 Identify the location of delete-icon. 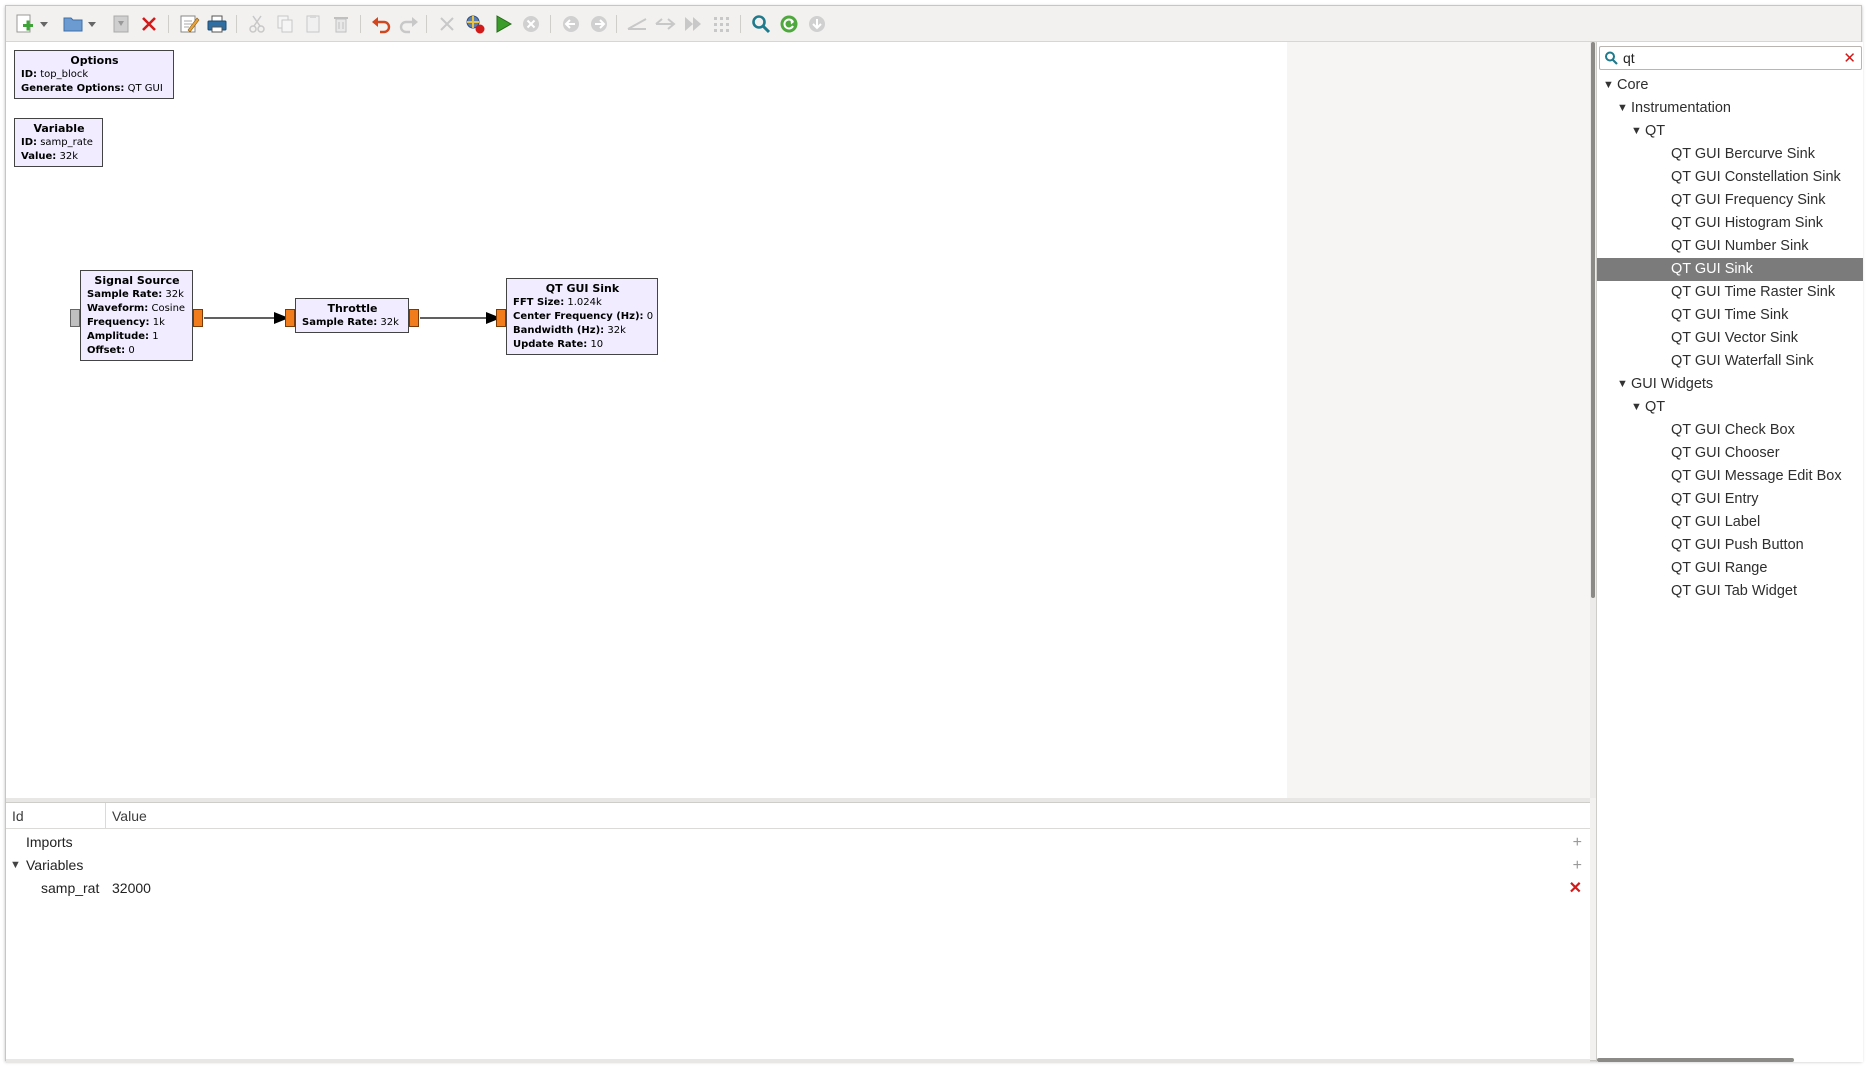
(341, 24).